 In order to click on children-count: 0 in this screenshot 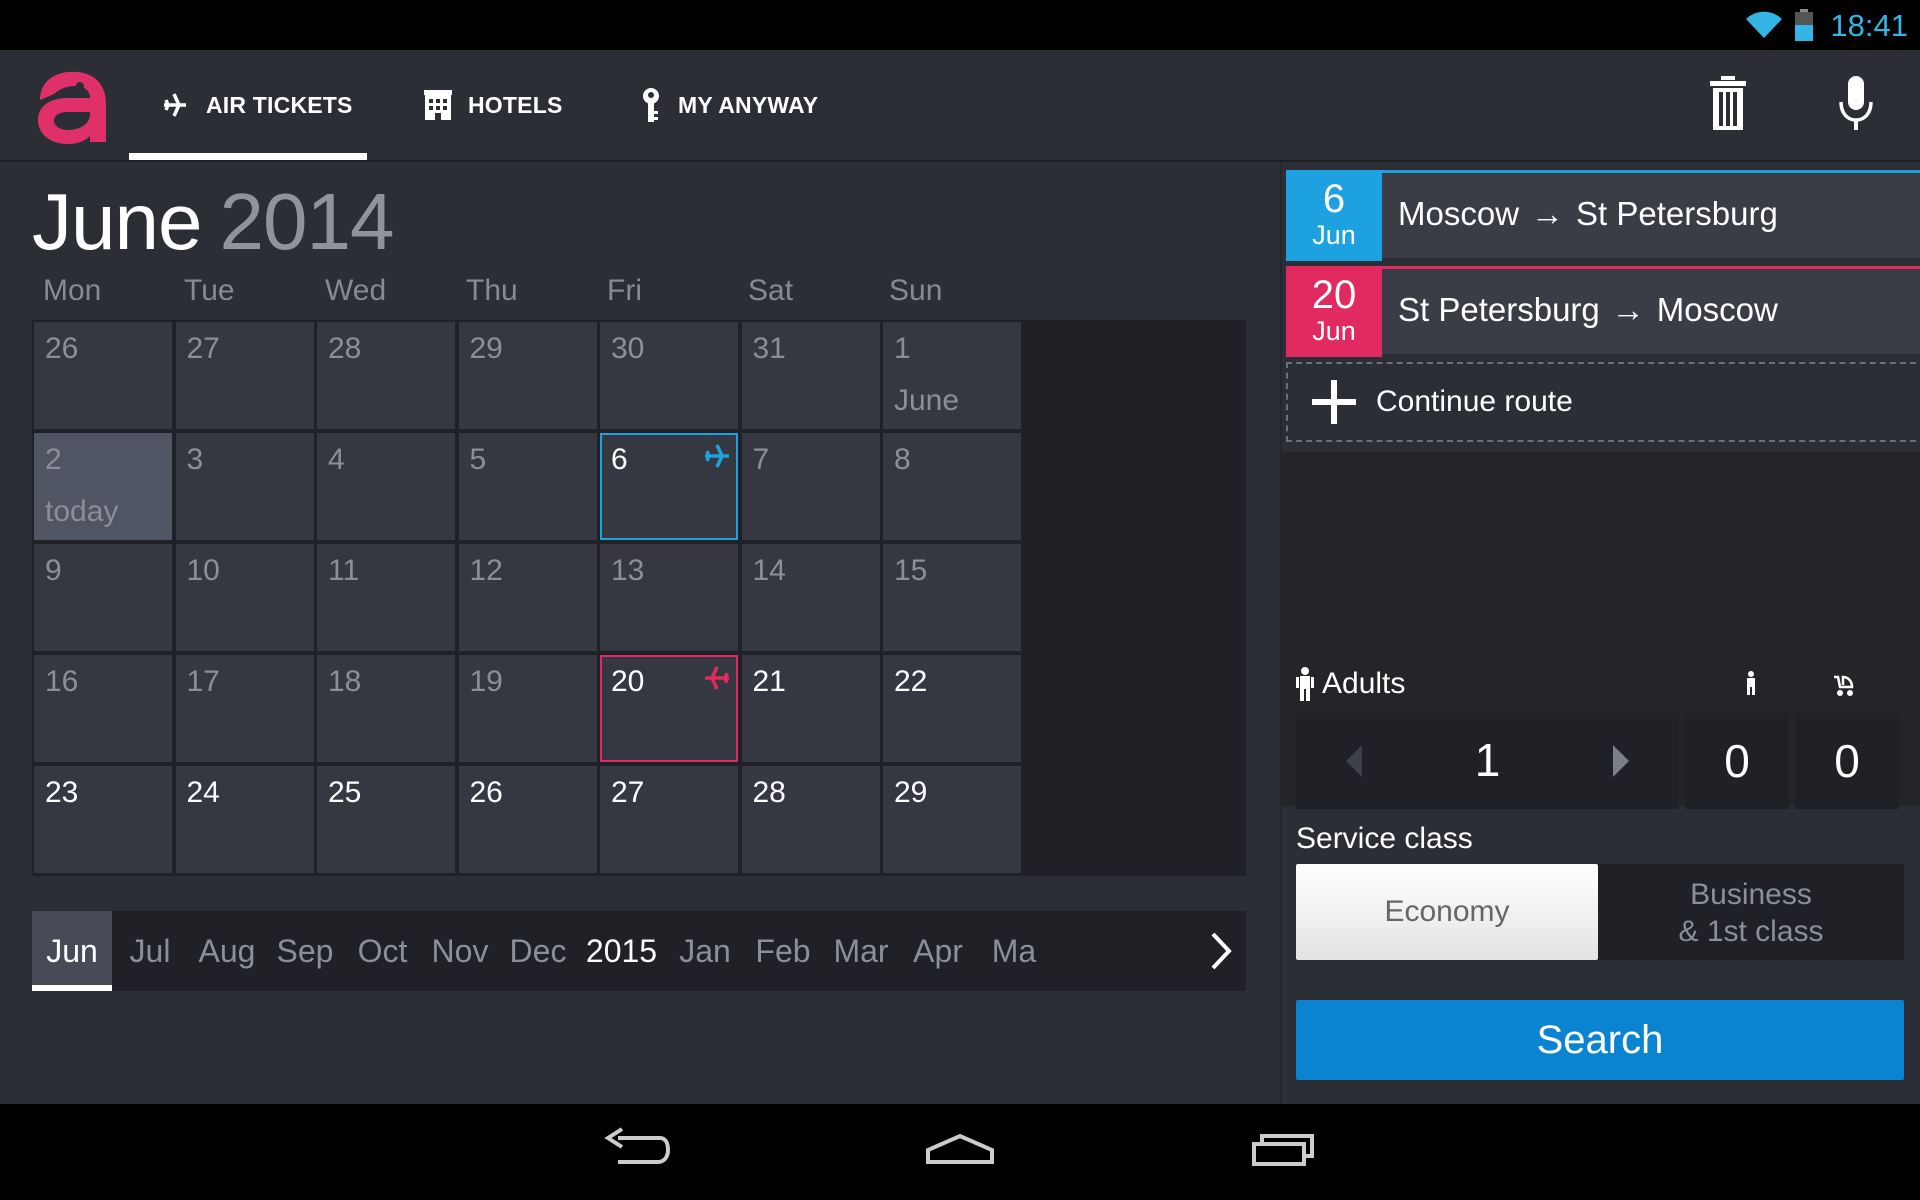, I will do `click(1737, 761)`.